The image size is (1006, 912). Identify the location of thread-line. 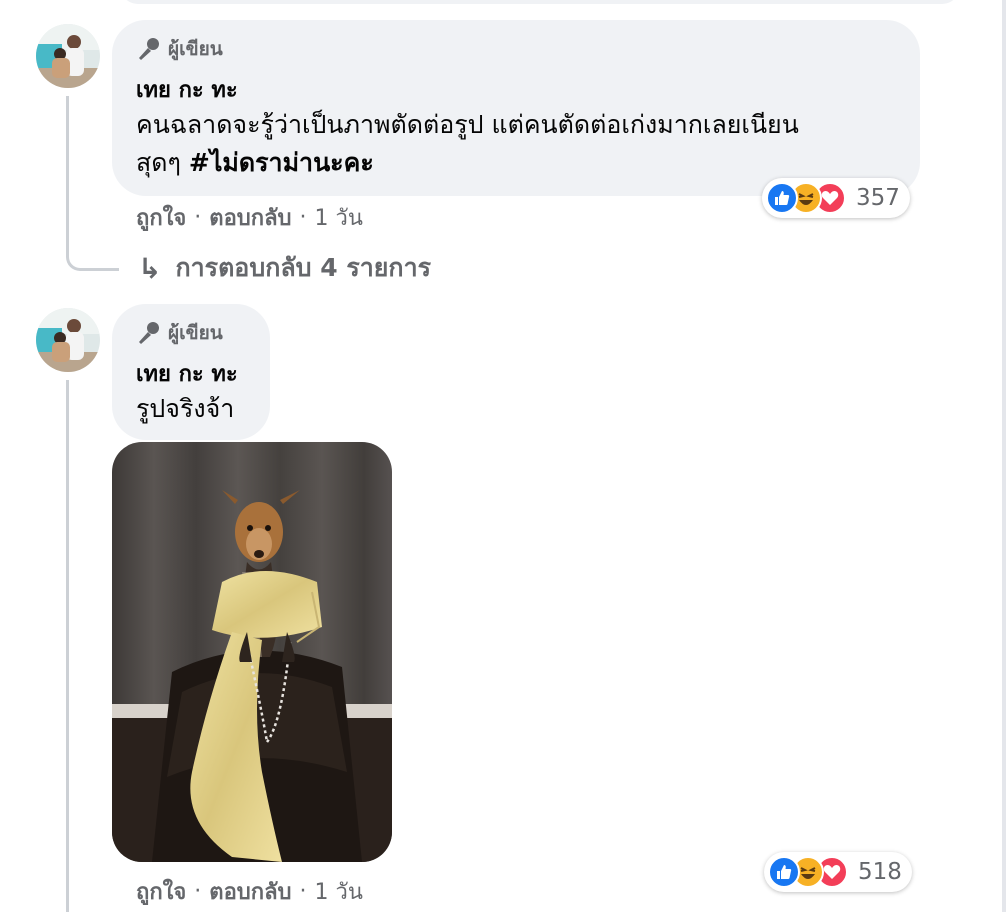
(67, 646).